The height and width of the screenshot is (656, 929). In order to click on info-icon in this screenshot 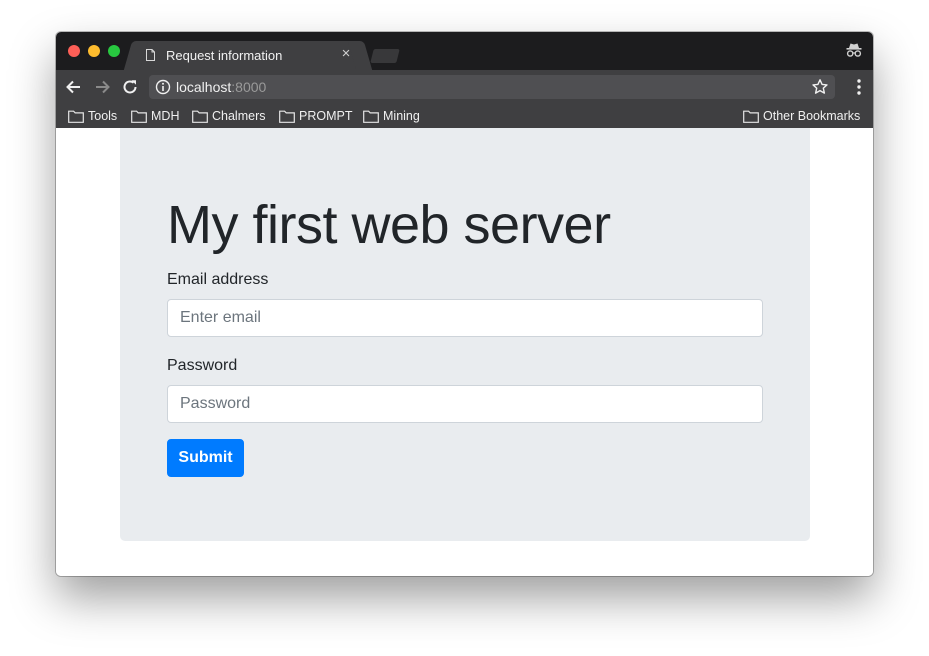, I will do `click(163, 87)`.